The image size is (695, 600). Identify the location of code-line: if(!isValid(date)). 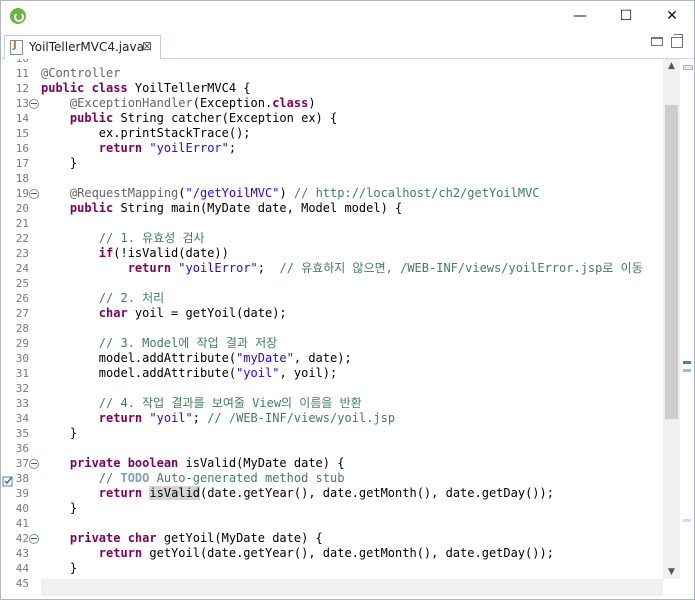
(135, 253).